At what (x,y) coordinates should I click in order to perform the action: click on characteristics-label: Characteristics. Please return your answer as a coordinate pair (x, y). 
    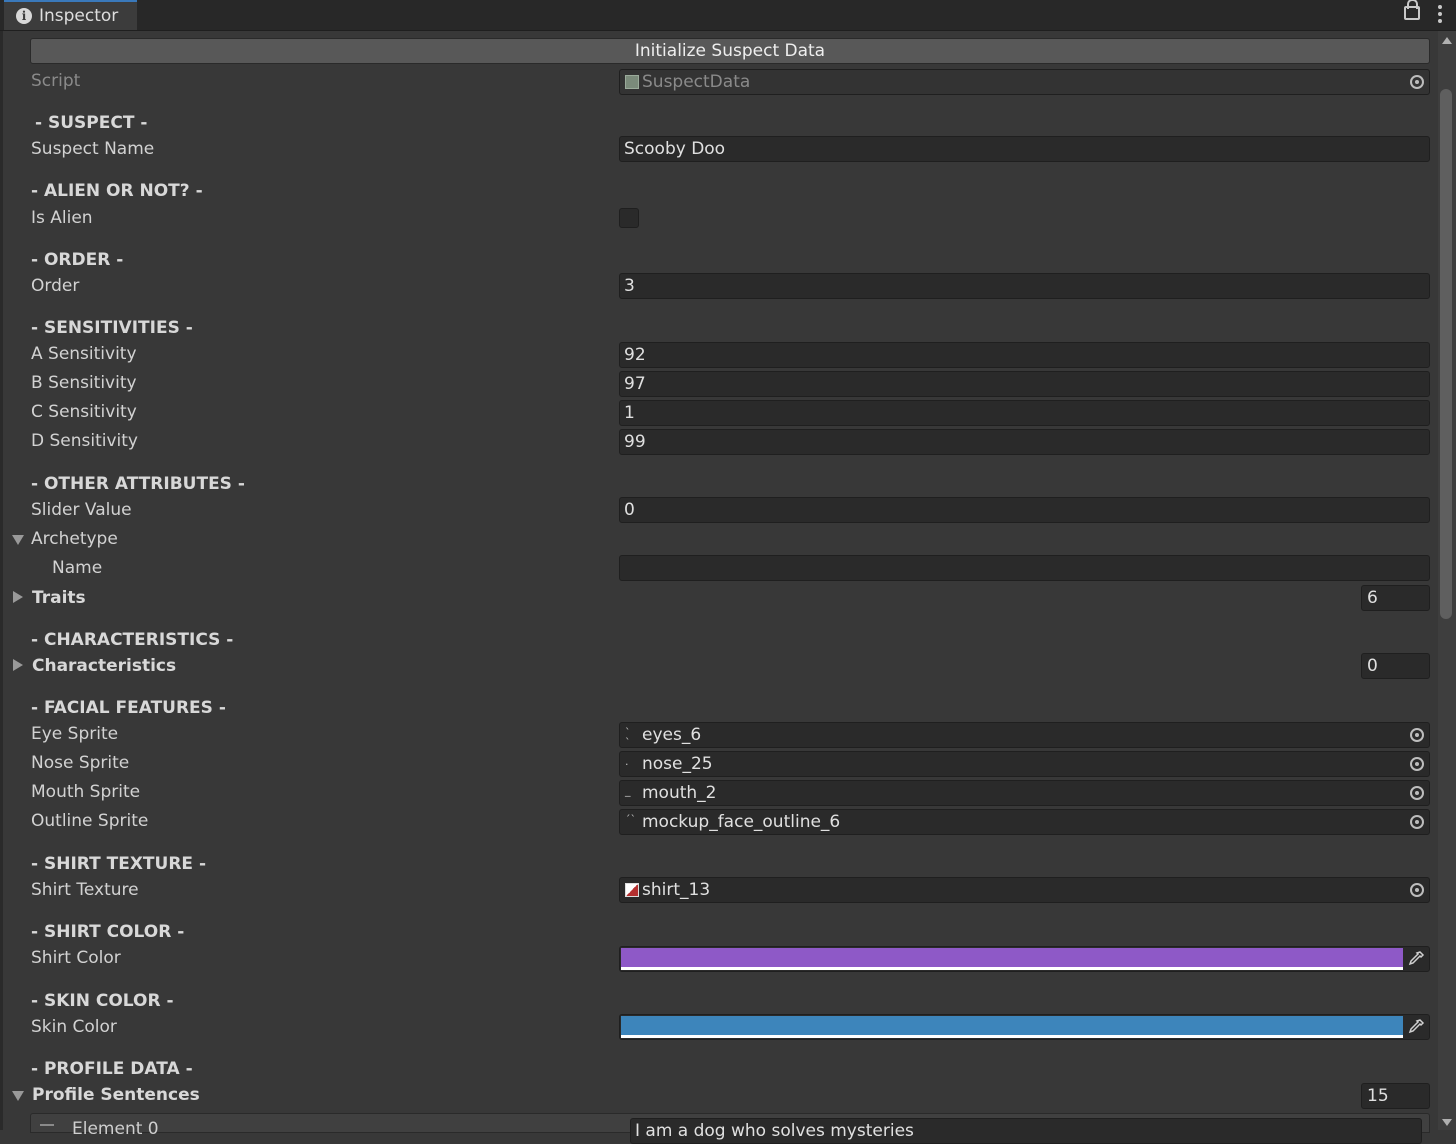
    Looking at the image, I should click on (104, 666).